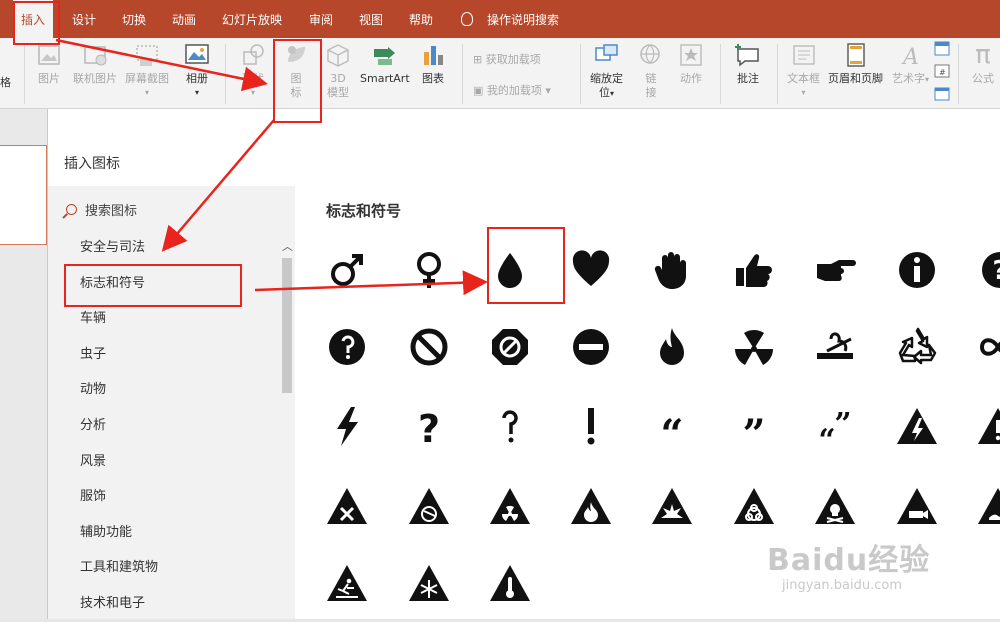  I want to click on watermark-url: jingyan.baidu.com, so click(842, 585).